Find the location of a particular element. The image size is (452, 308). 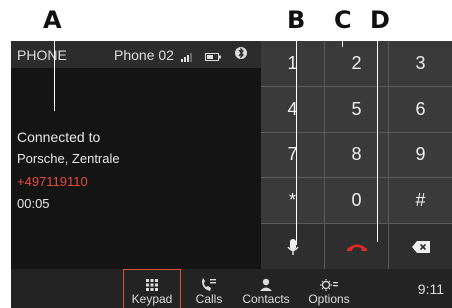

tab-options: Options is located at coordinates (329, 288).